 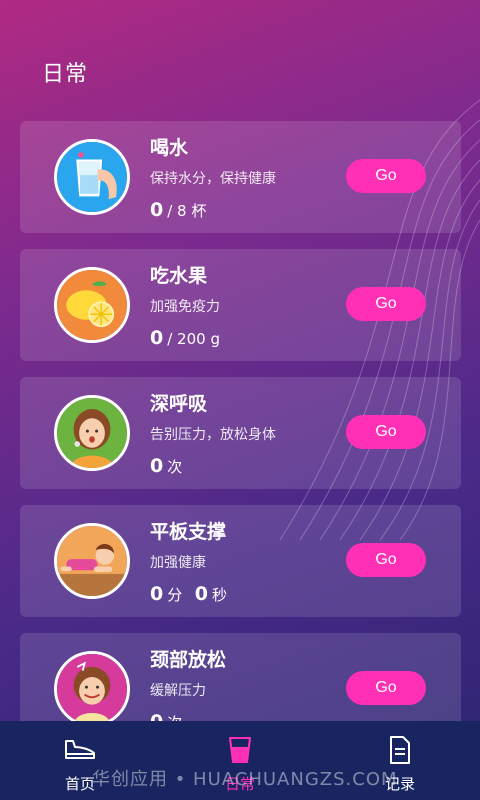 What do you see at coordinates (92, 433) in the screenshot?
I see `breathing-girl-icon` at bounding box center [92, 433].